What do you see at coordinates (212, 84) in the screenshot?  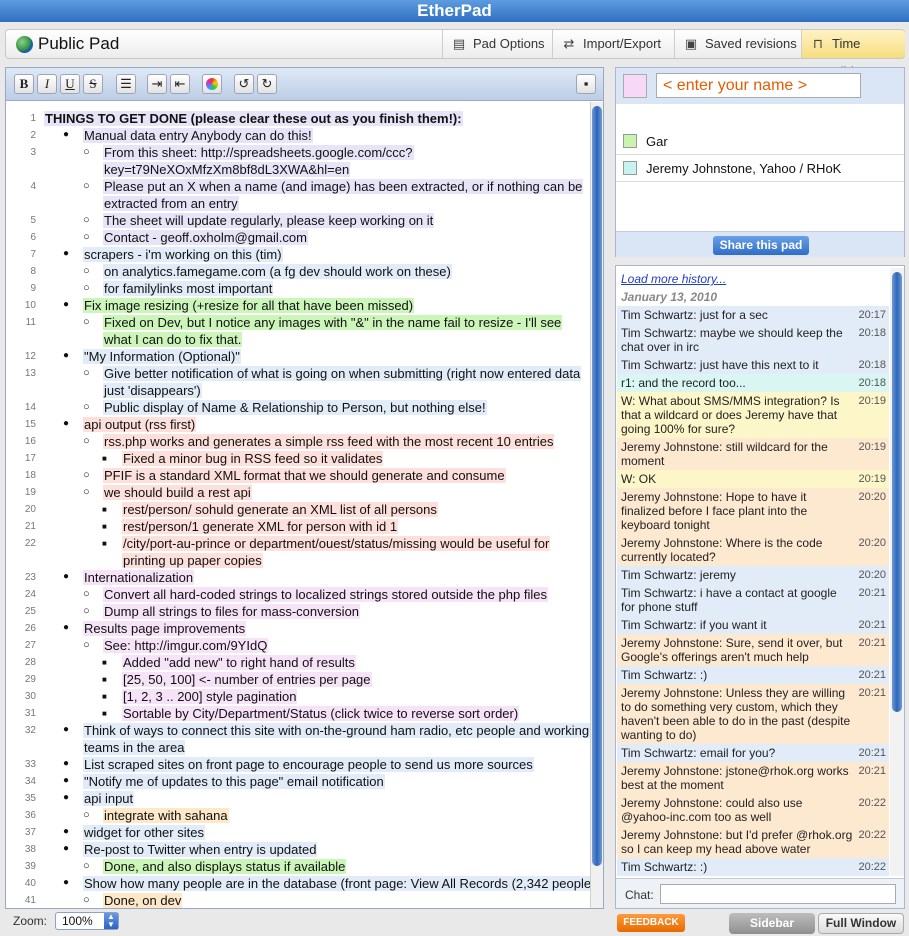 I see `clear-authorship-button` at bounding box center [212, 84].